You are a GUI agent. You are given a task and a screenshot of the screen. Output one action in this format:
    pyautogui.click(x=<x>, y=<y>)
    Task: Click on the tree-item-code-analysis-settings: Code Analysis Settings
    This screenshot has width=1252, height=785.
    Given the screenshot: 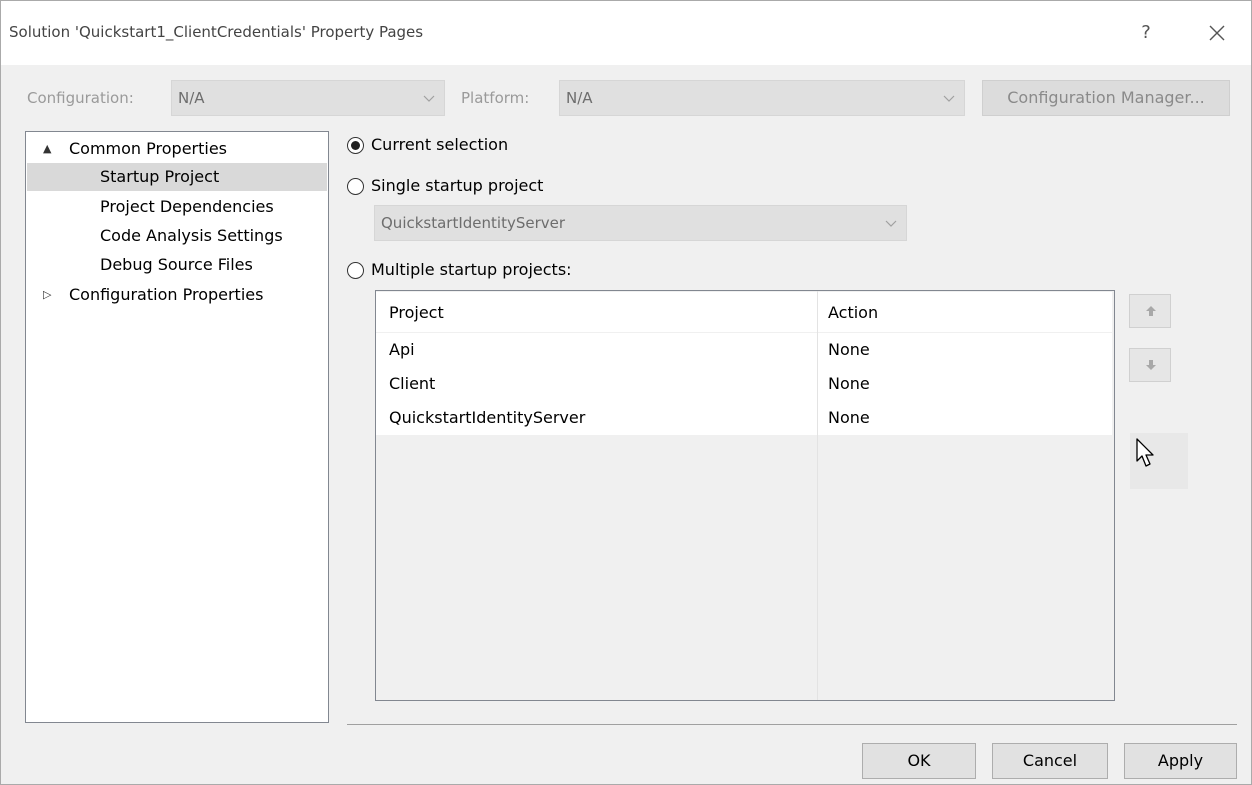 What is the action you would take?
    pyautogui.click(x=177, y=236)
    